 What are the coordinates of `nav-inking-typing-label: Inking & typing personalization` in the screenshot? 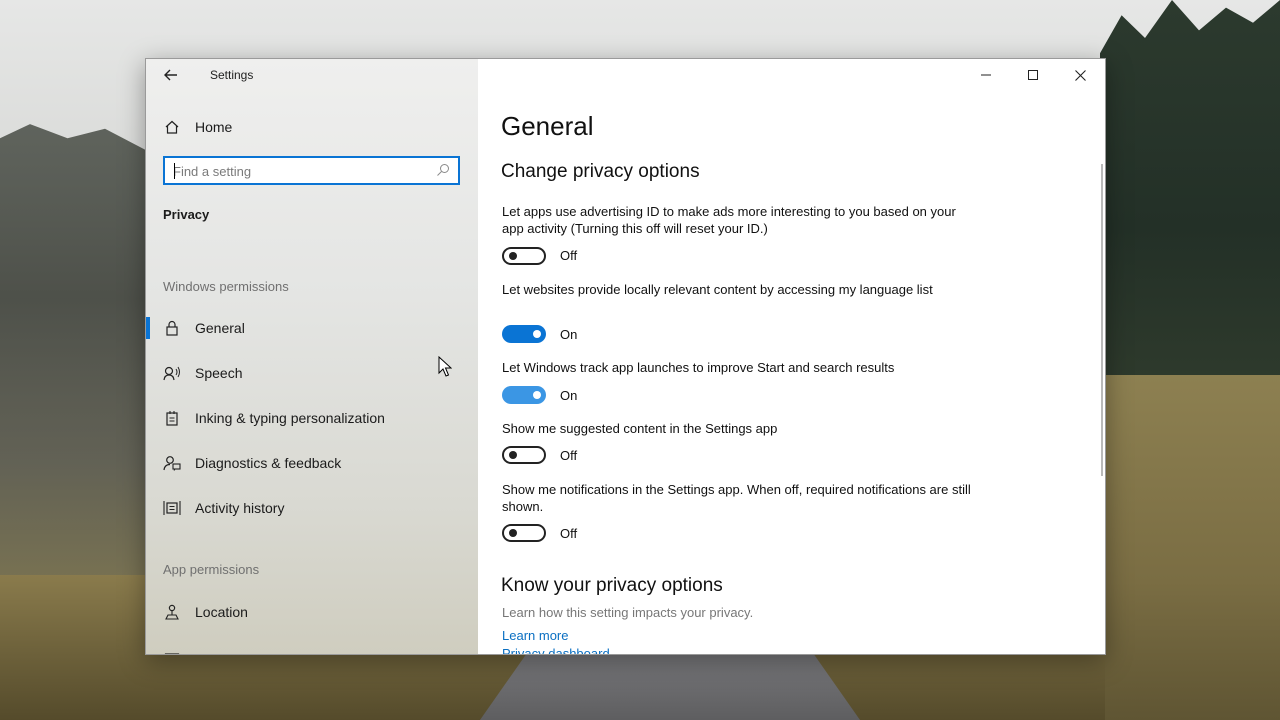 It's located at (290, 418).